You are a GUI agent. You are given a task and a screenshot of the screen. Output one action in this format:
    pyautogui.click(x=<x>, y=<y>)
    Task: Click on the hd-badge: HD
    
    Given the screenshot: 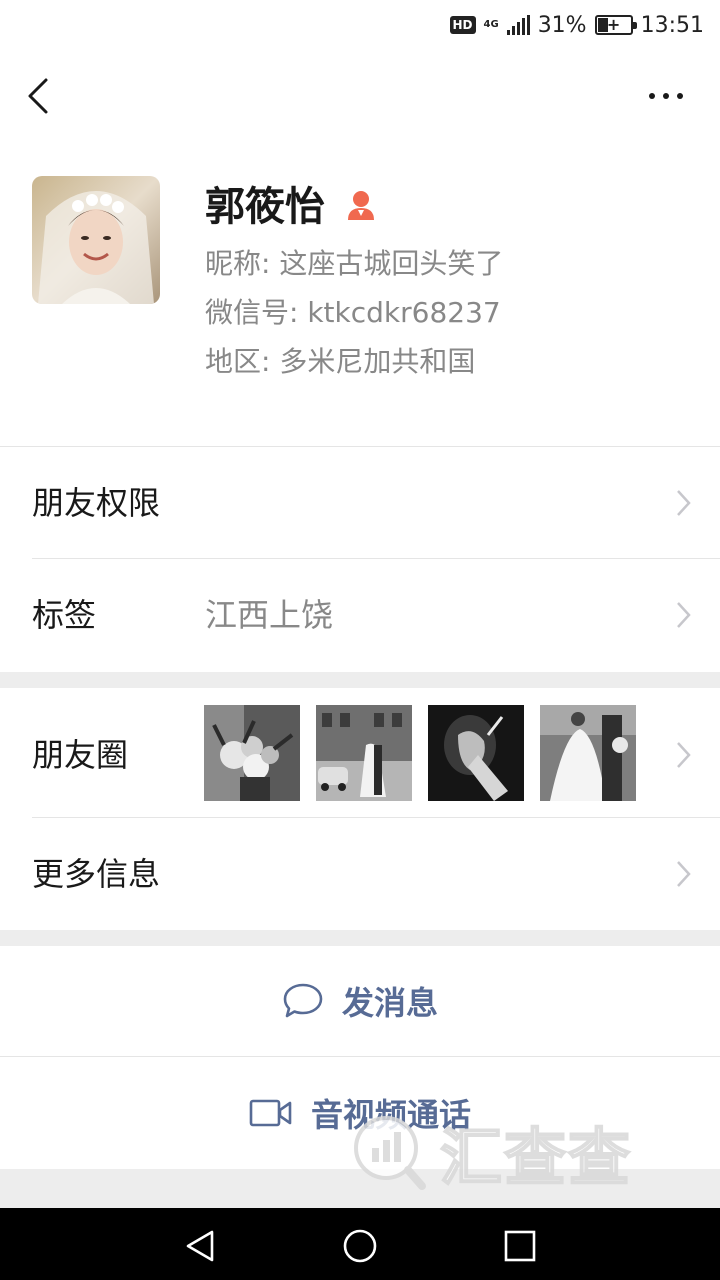 What is the action you would take?
    pyautogui.click(x=462, y=25)
    